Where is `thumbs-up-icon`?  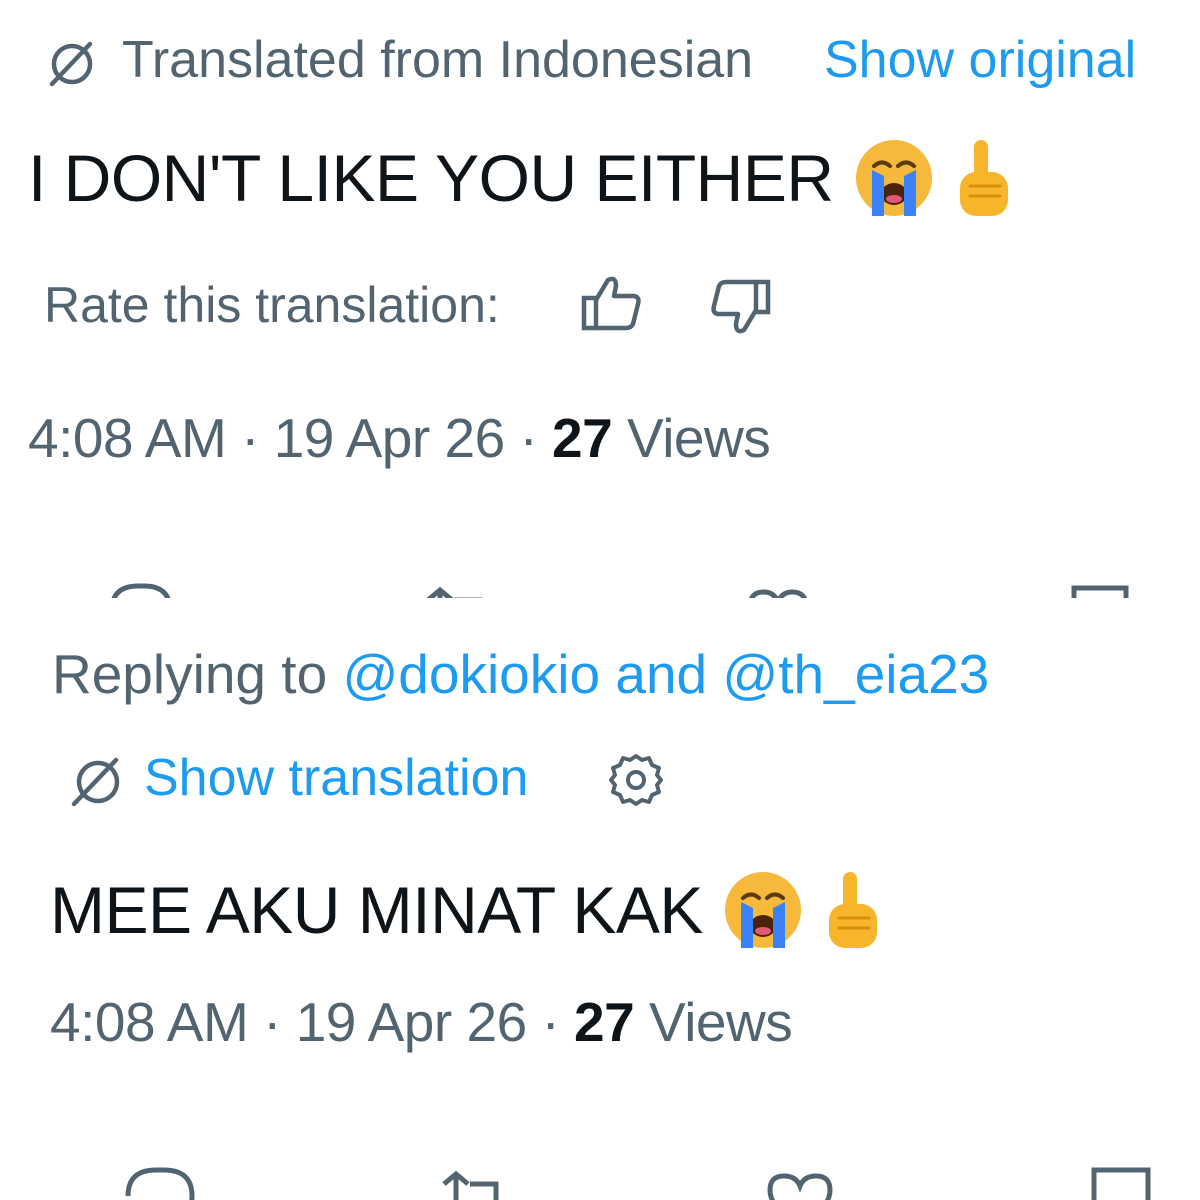
thumbs-up-icon is located at coordinates (611, 303).